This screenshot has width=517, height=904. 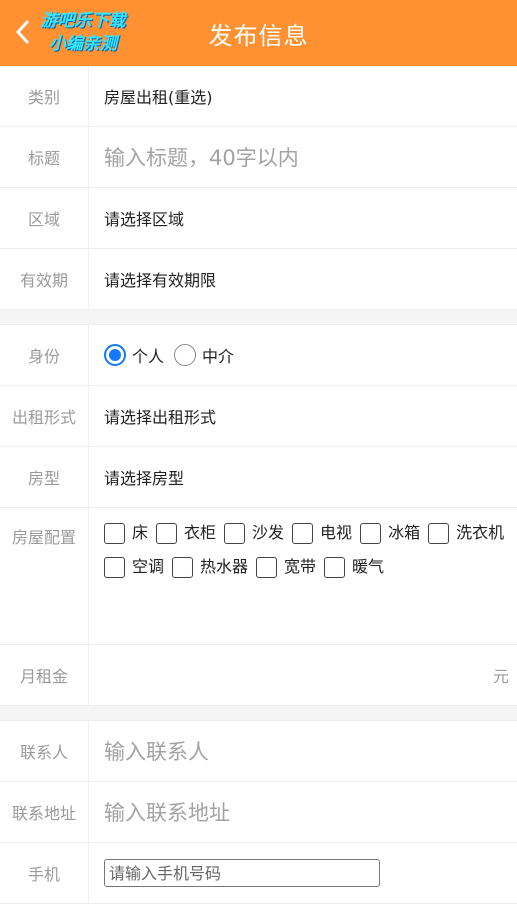 I want to click on phone-input, so click(x=242, y=873).